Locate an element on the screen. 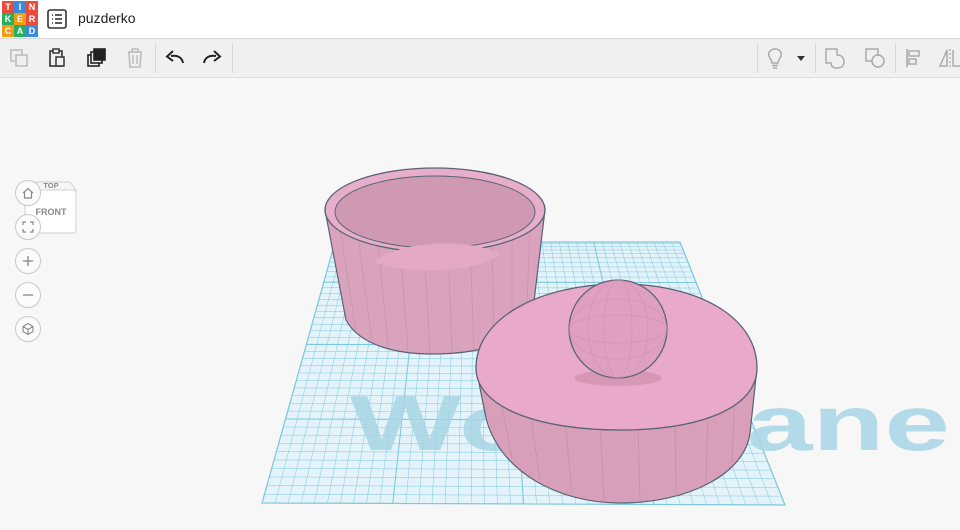 The height and width of the screenshot is (530, 960). duplicate-icon is located at coordinates (97, 58).